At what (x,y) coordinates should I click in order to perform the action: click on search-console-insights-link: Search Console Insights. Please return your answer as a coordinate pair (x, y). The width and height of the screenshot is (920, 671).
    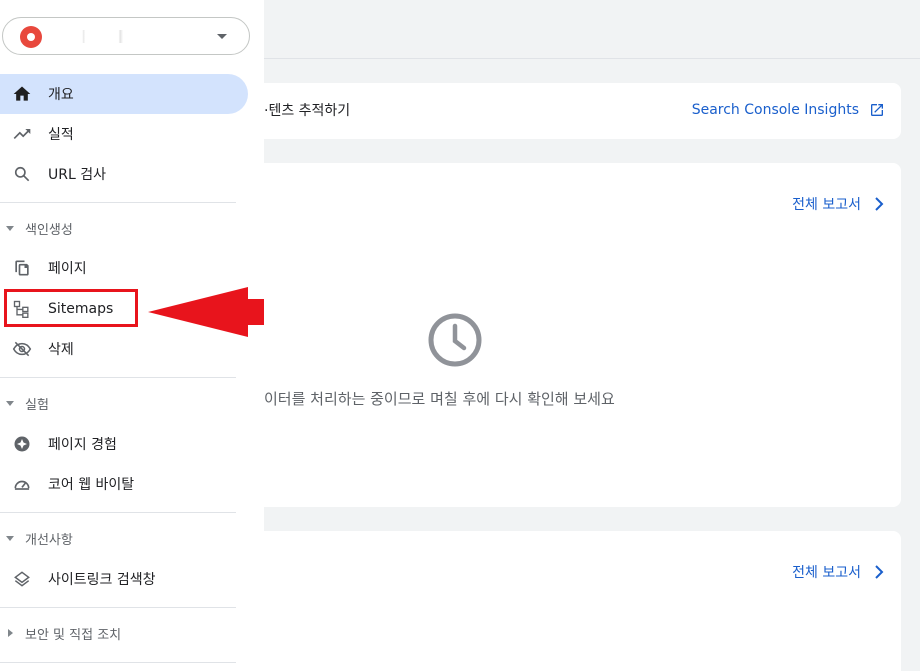
    Looking at the image, I should click on (788, 110).